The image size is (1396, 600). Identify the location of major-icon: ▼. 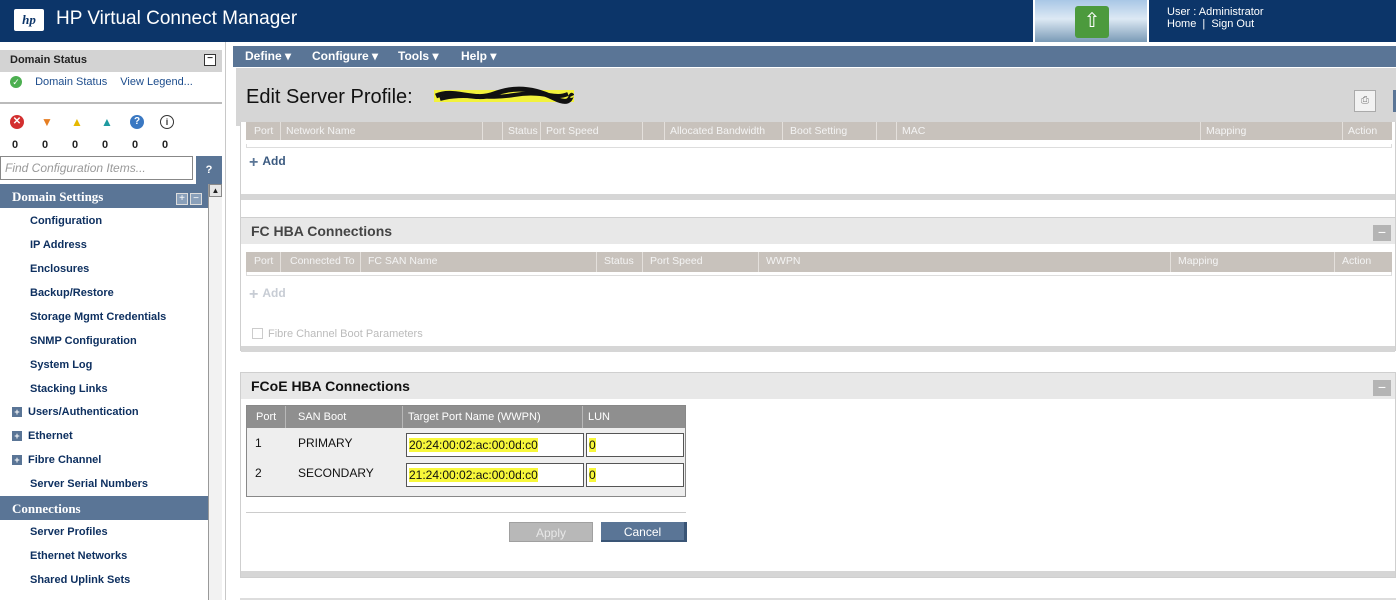
(47, 122).